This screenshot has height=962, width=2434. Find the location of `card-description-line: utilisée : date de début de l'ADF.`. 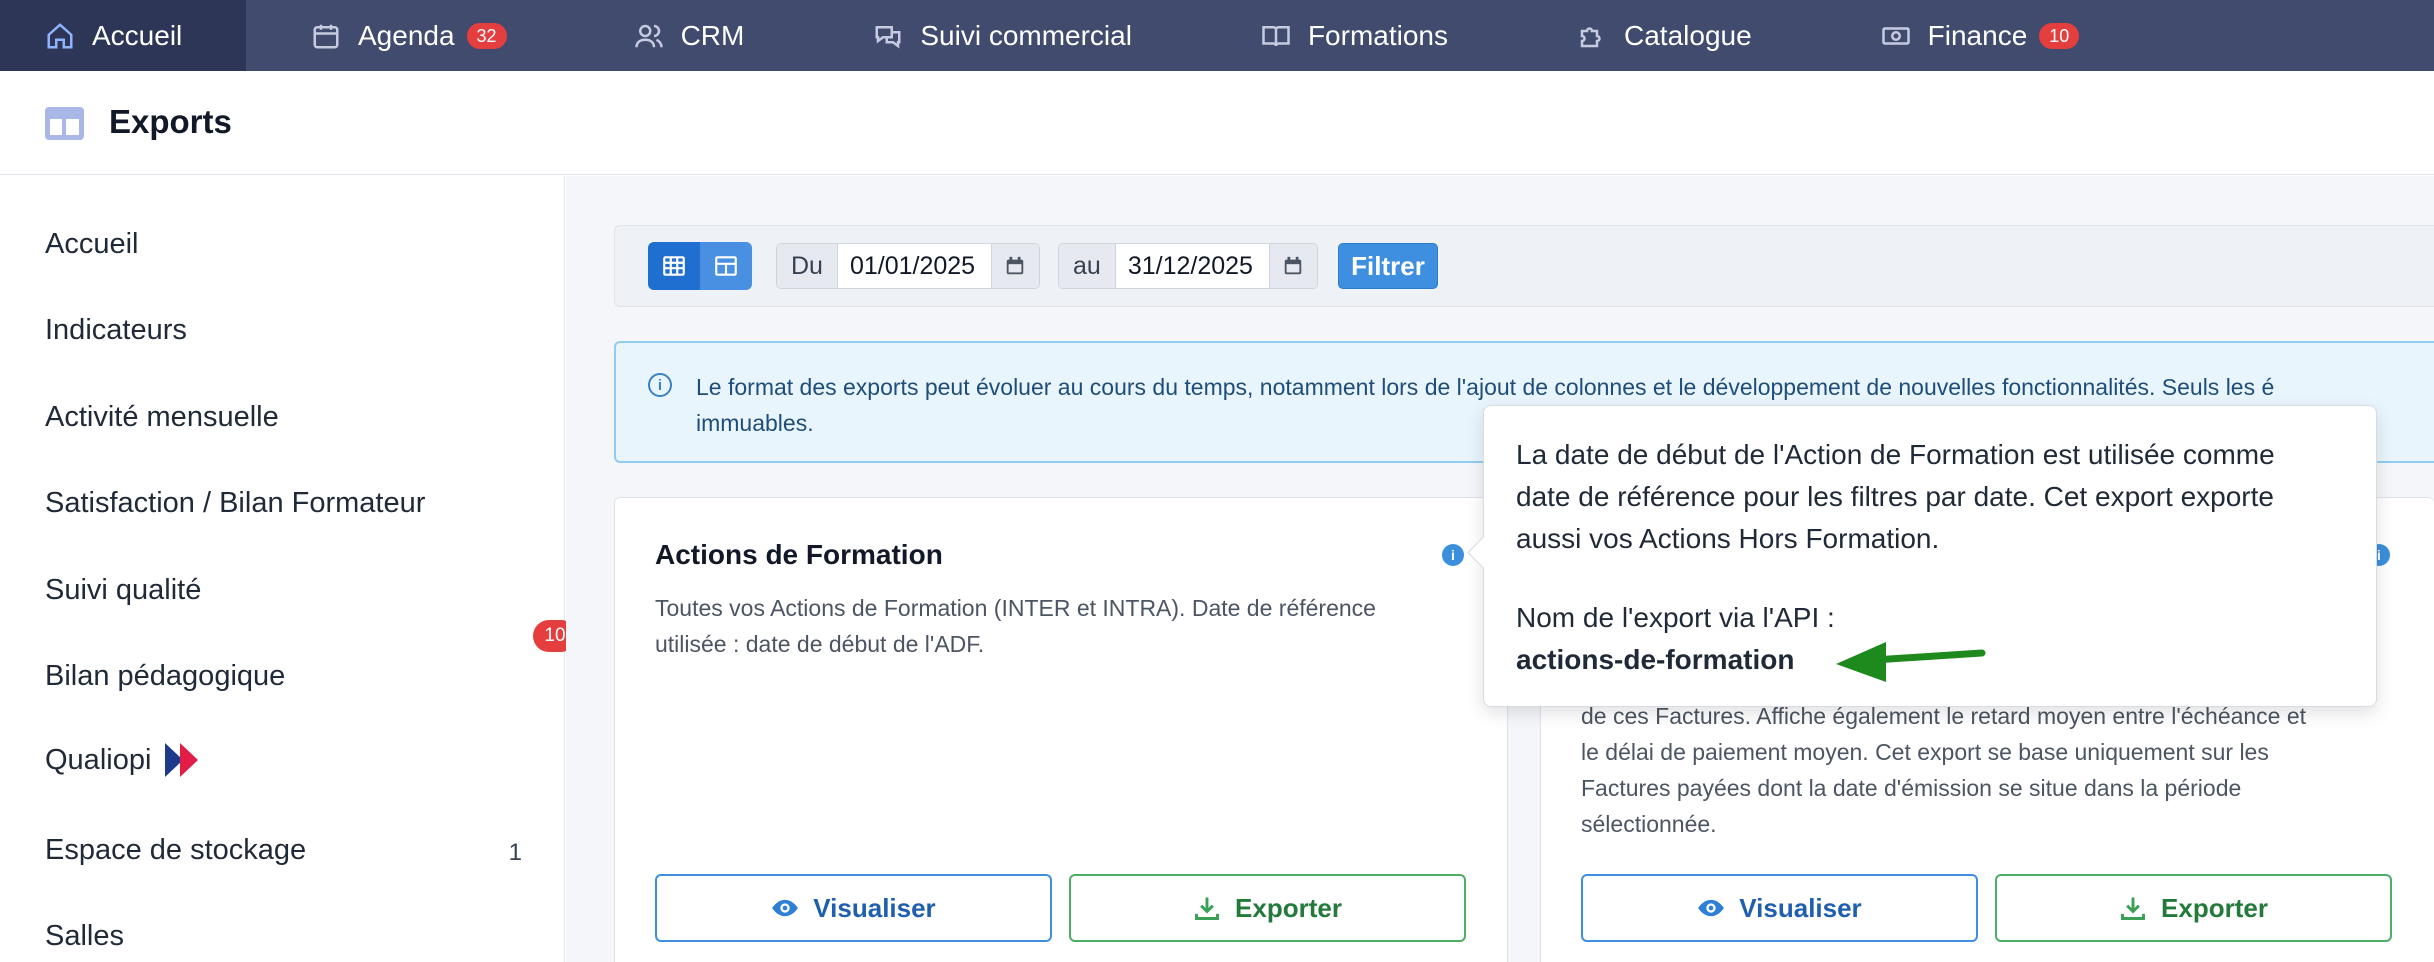

card-description-line: utilisée : date de début de l'ADF. is located at coordinates (820, 644).